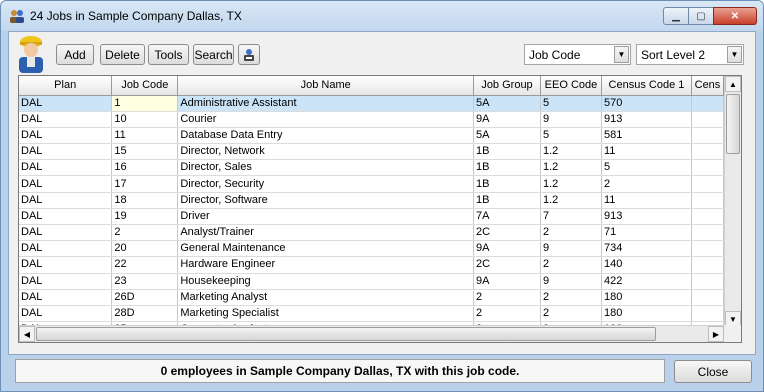  I want to click on table-row: DAL 20 General Maintenance 9A 9 734, so click(371, 249).